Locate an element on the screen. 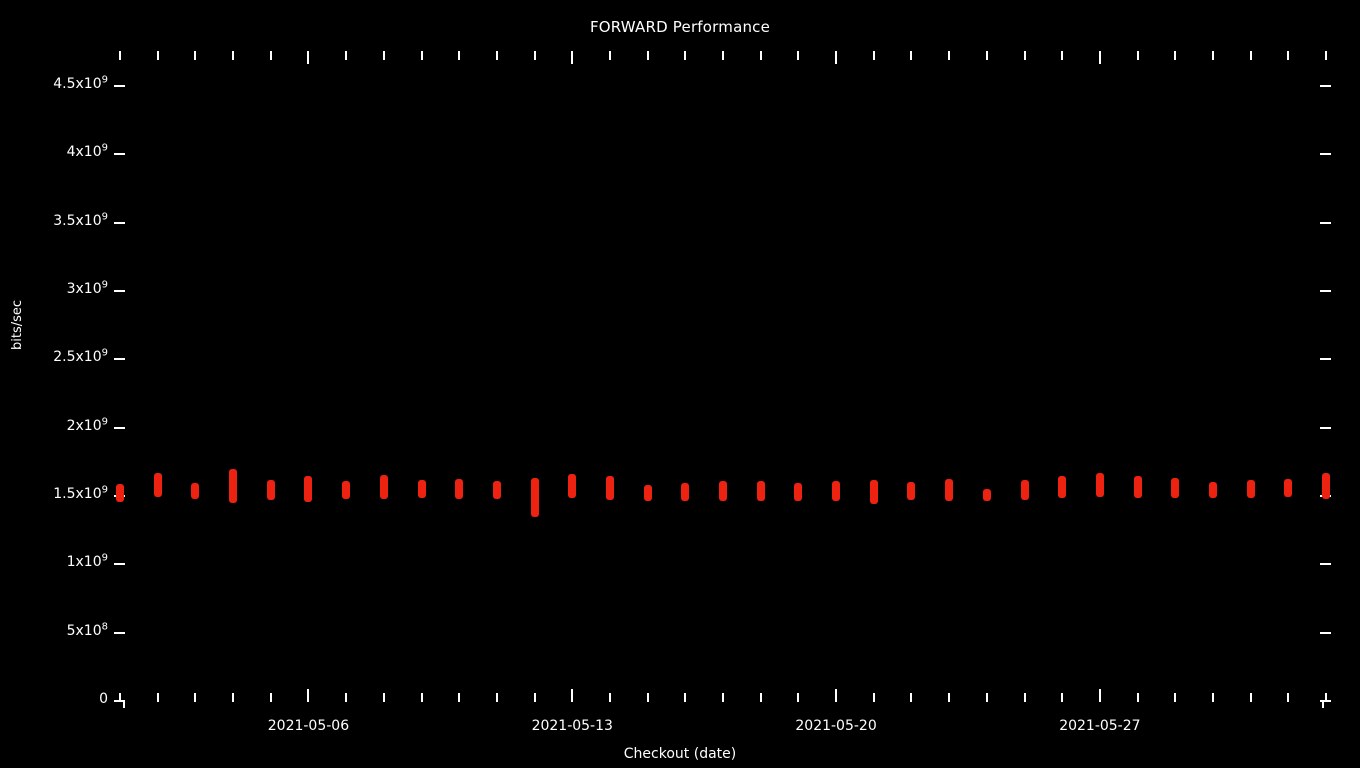 The image size is (1360, 768). x-axis-tick-label: 2021-05-27 is located at coordinates (1100, 726).